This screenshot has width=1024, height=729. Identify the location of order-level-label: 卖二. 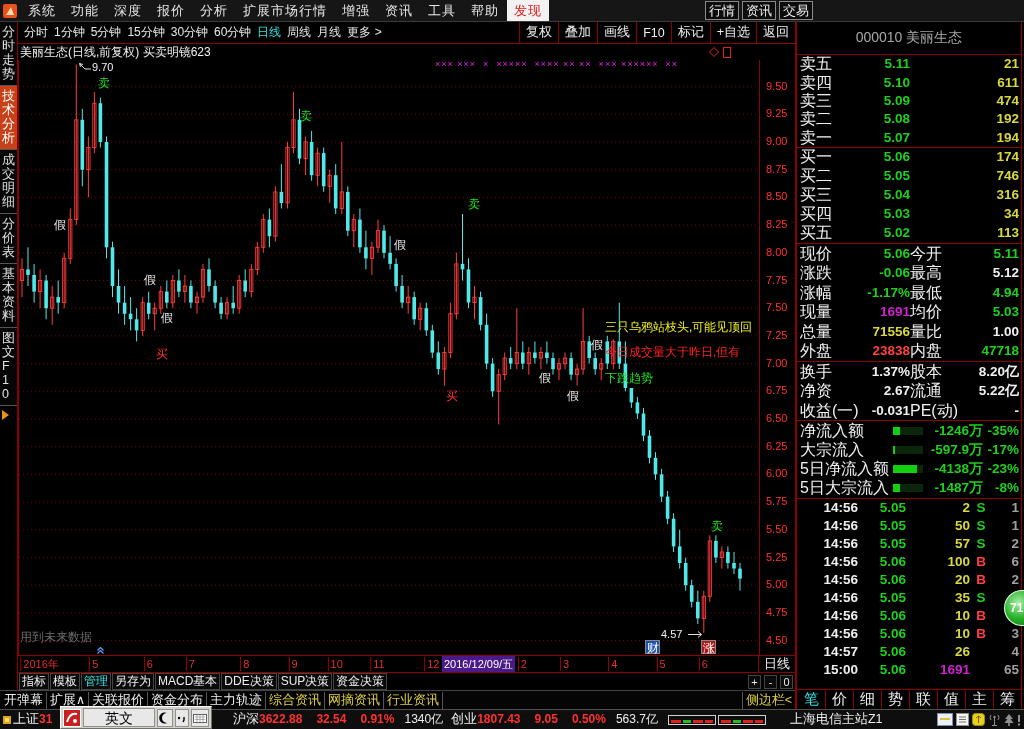
(816, 119).